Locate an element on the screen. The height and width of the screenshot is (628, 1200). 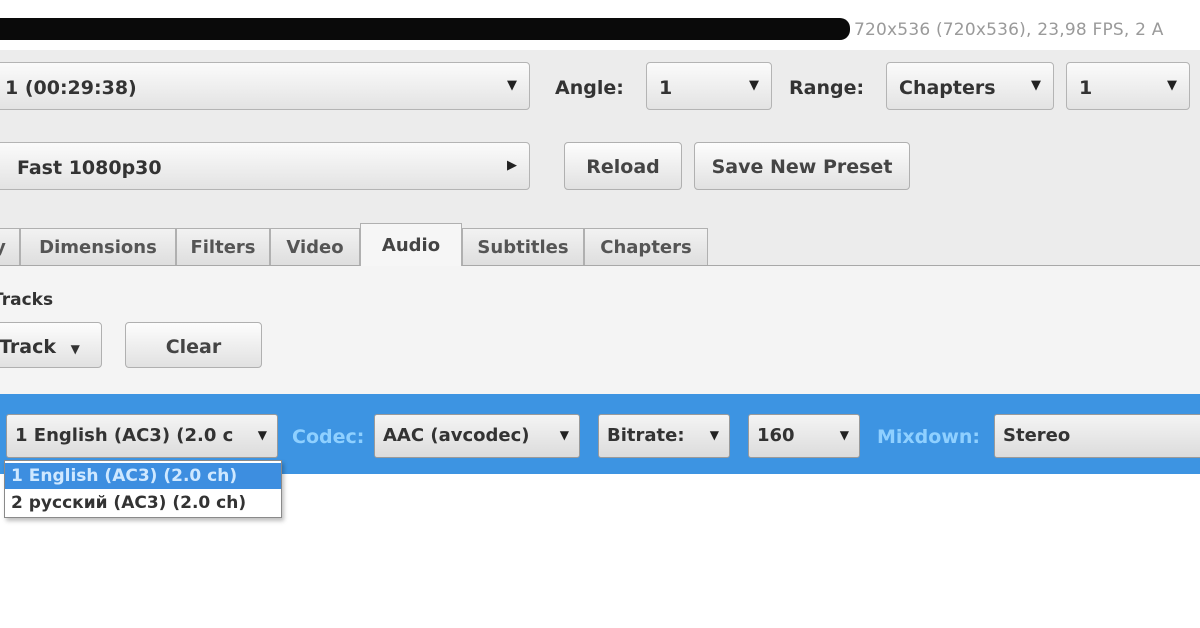
range-start-value: 1 is located at coordinates (1086, 88).